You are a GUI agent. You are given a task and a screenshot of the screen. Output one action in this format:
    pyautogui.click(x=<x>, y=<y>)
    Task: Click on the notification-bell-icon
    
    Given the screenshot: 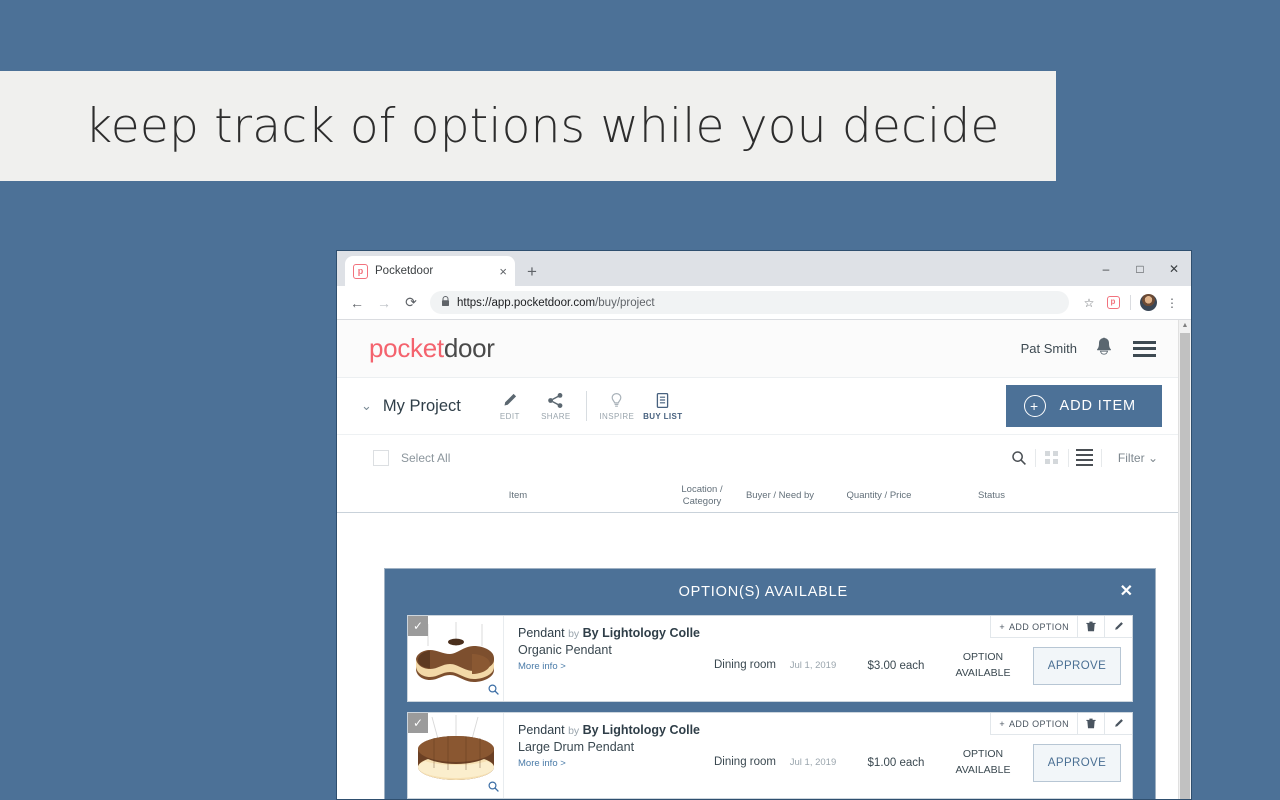 What is the action you would take?
    pyautogui.click(x=1104, y=348)
    